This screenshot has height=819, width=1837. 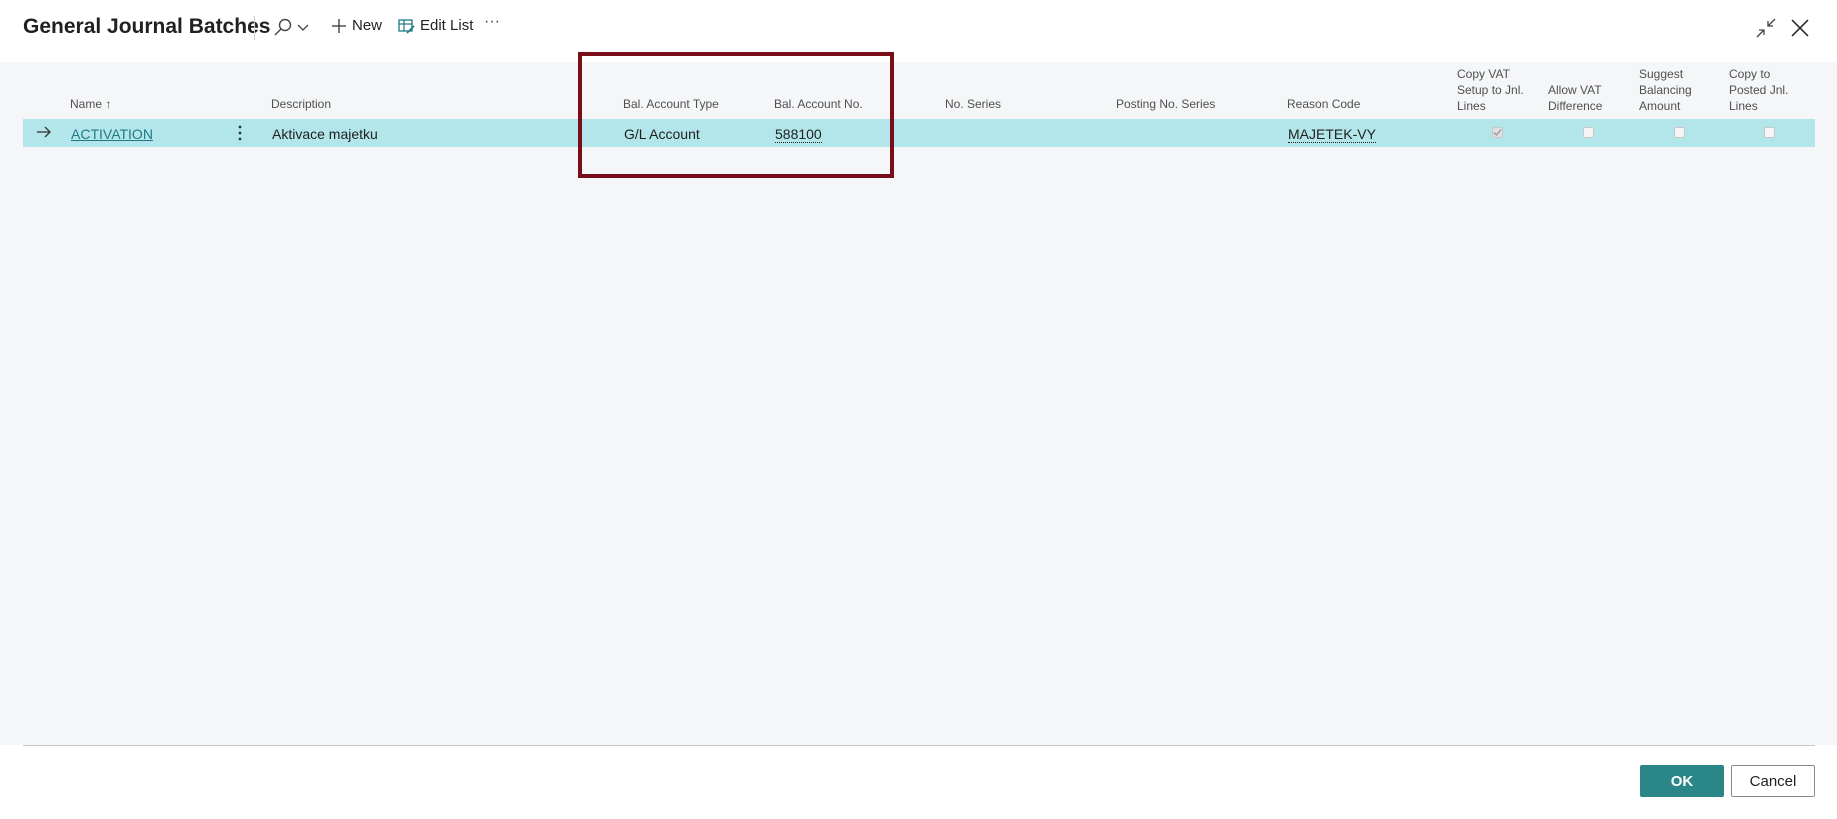 I want to click on page-title: General Journal Batches, so click(x=147, y=26).